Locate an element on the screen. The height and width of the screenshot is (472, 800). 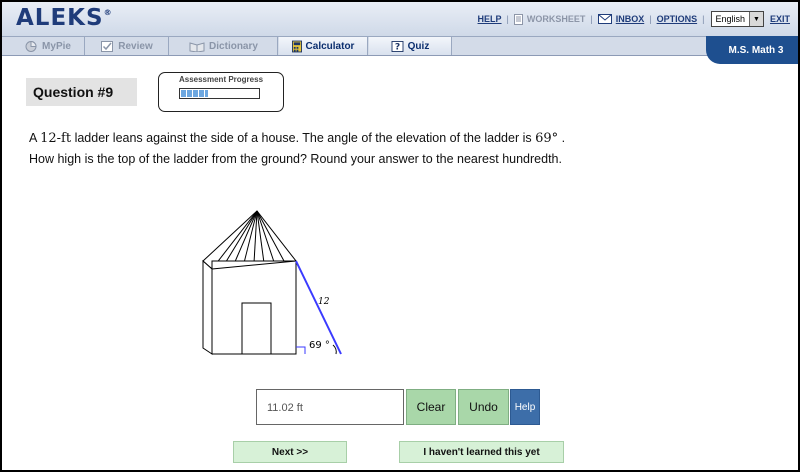
tab-mypie: MyPie is located at coordinates (48, 46).